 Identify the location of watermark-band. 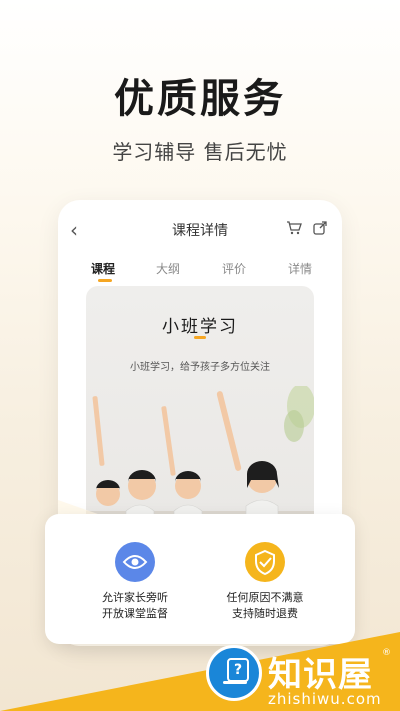
(200, 671).